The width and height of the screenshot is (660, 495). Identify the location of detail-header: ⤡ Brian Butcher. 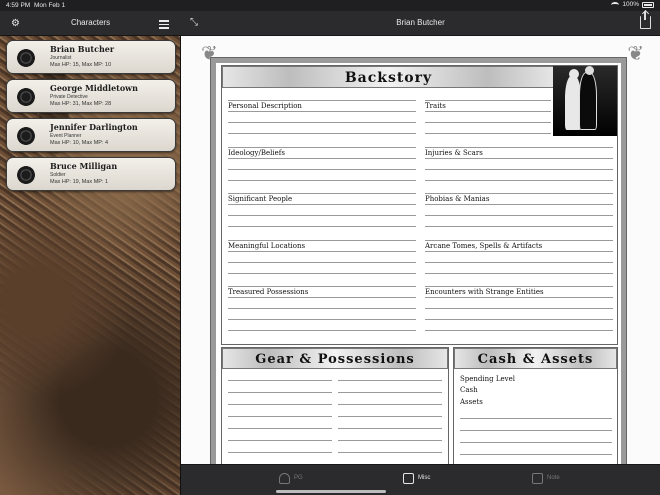
(420, 23).